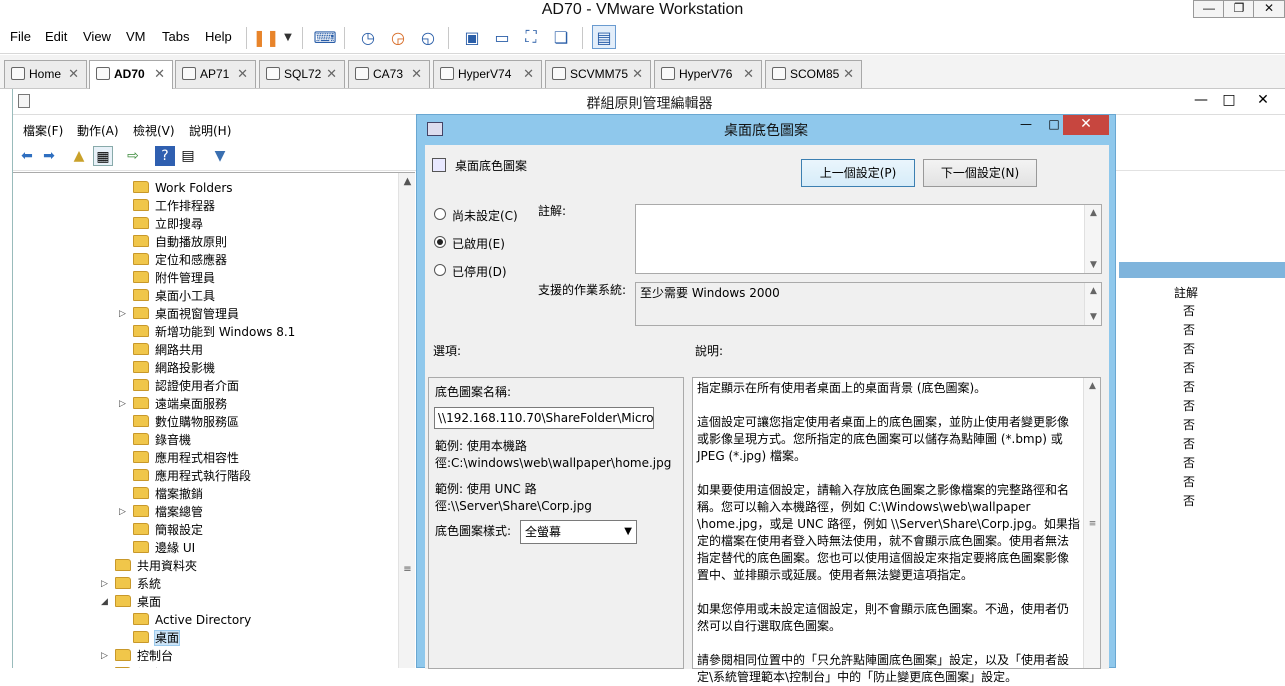 The width and height of the screenshot is (1285, 686). I want to click on show-hide-tree-icon: ▦, so click(103, 156).